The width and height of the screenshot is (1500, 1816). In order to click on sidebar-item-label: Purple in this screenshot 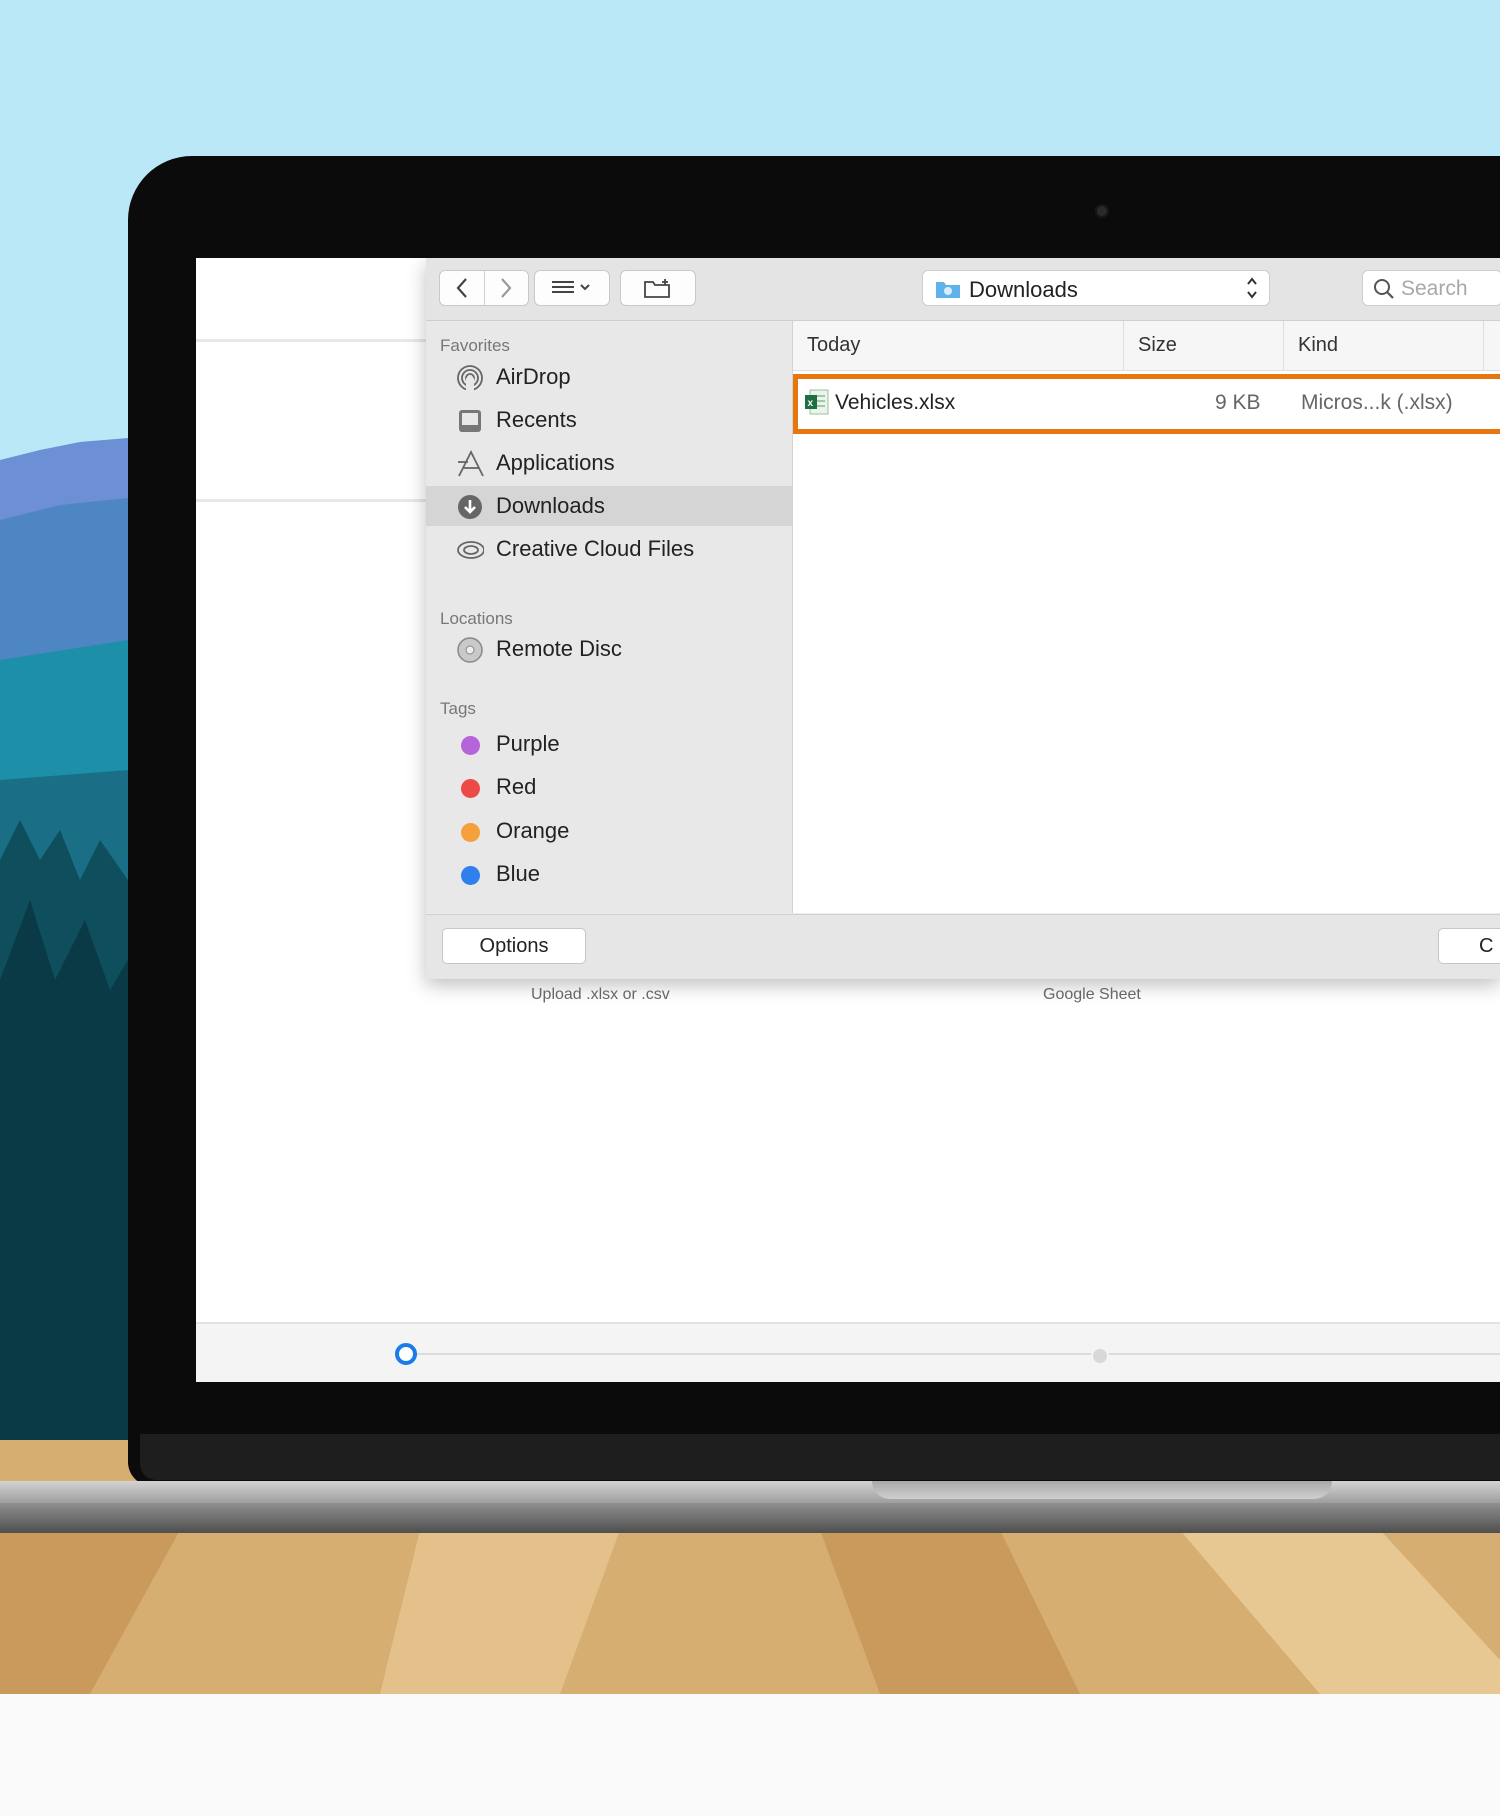, I will do `click(528, 743)`.